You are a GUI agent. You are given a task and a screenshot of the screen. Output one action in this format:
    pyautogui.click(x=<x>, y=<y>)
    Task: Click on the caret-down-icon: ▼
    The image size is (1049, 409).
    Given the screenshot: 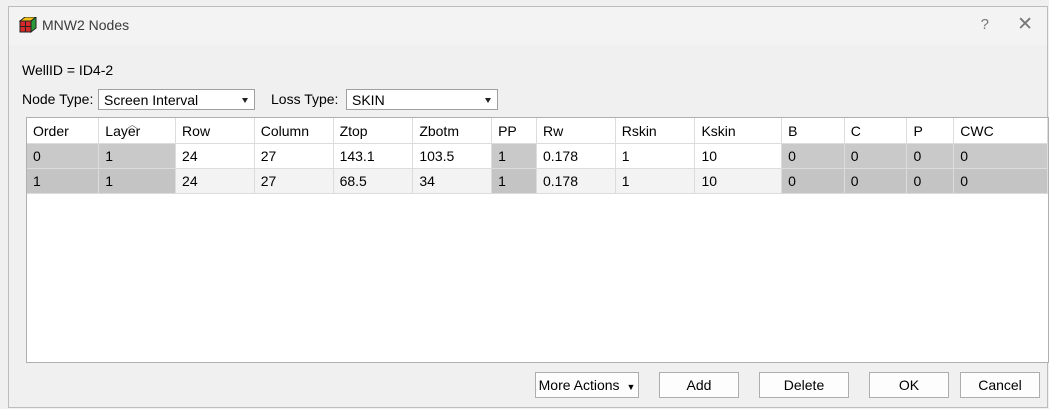 What is the action you would take?
    pyautogui.click(x=631, y=387)
    